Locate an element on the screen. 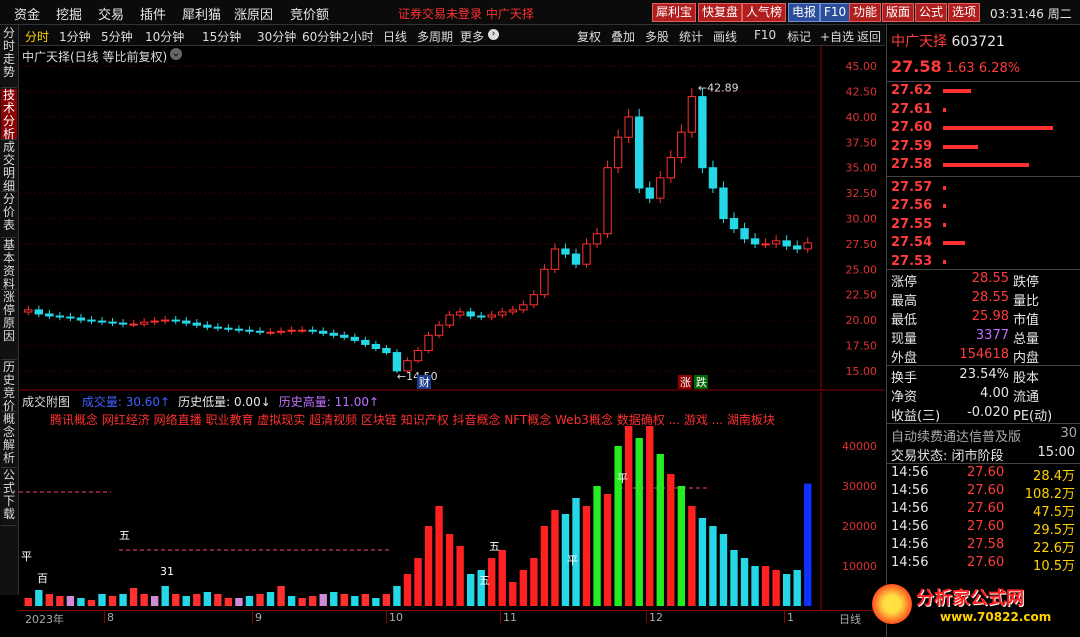 The image size is (1080, 637). stat-row: 外盘 154618 内盘 is located at coordinates (985, 356).